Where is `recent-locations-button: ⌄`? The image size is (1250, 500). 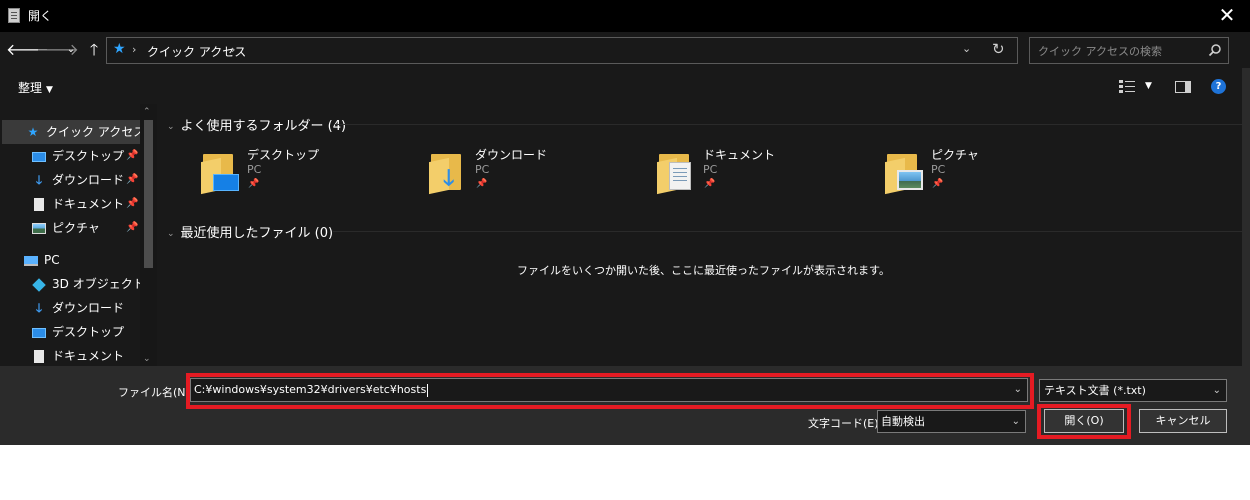 recent-locations-button: ⌄ is located at coordinates (71, 50).